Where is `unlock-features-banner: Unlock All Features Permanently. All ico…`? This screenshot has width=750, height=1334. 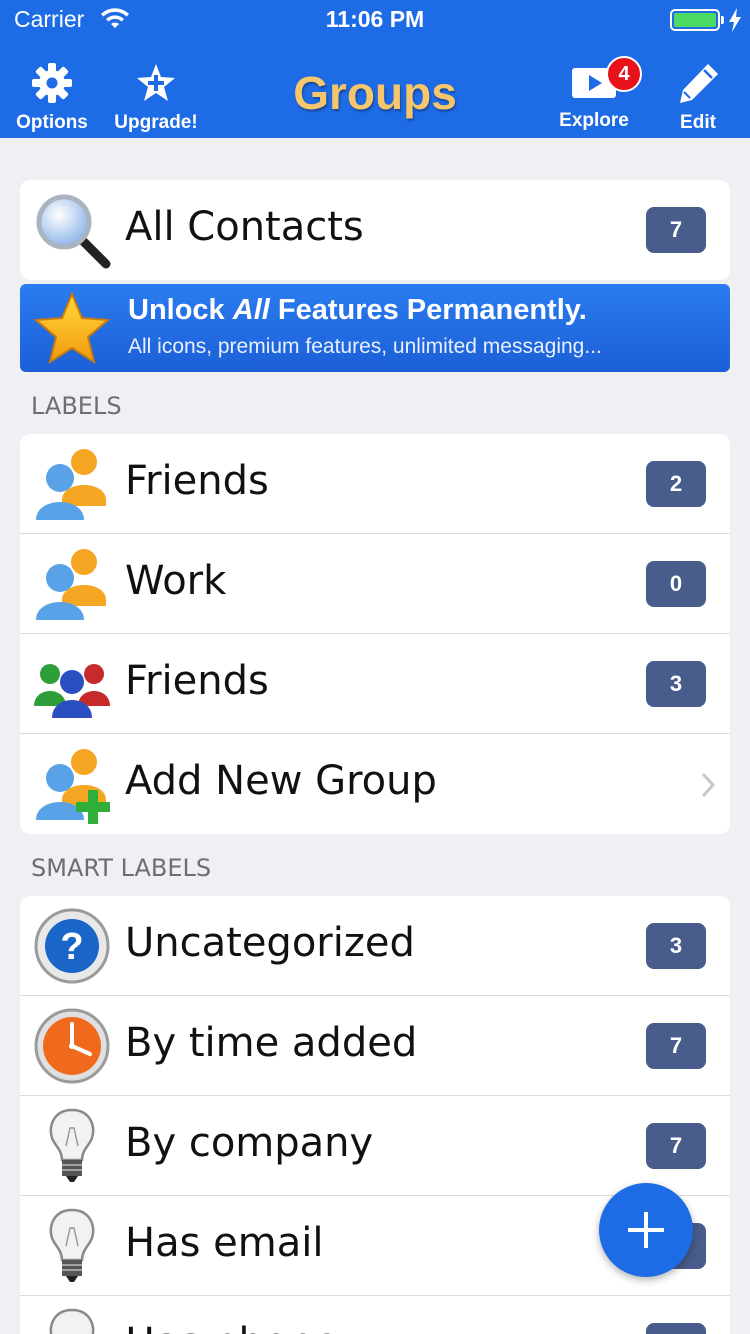 unlock-features-banner: Unlock All Features Permanently. All ico… is located at coordinates (375, 328).